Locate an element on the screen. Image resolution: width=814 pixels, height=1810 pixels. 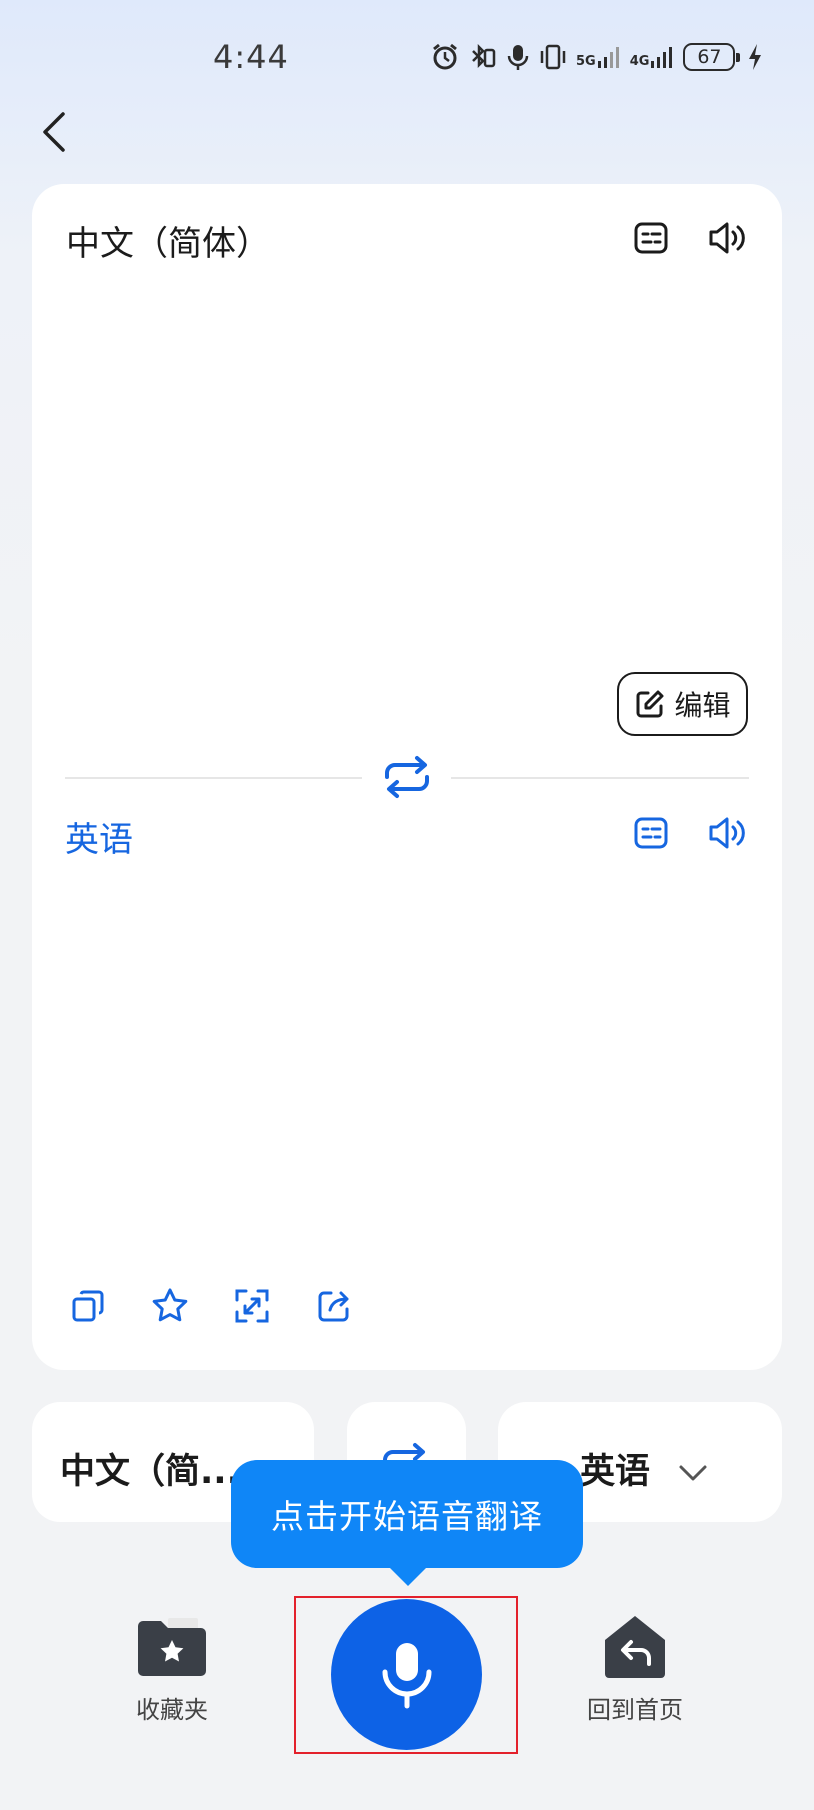
copy-button is located at coordinates (88, 1306).